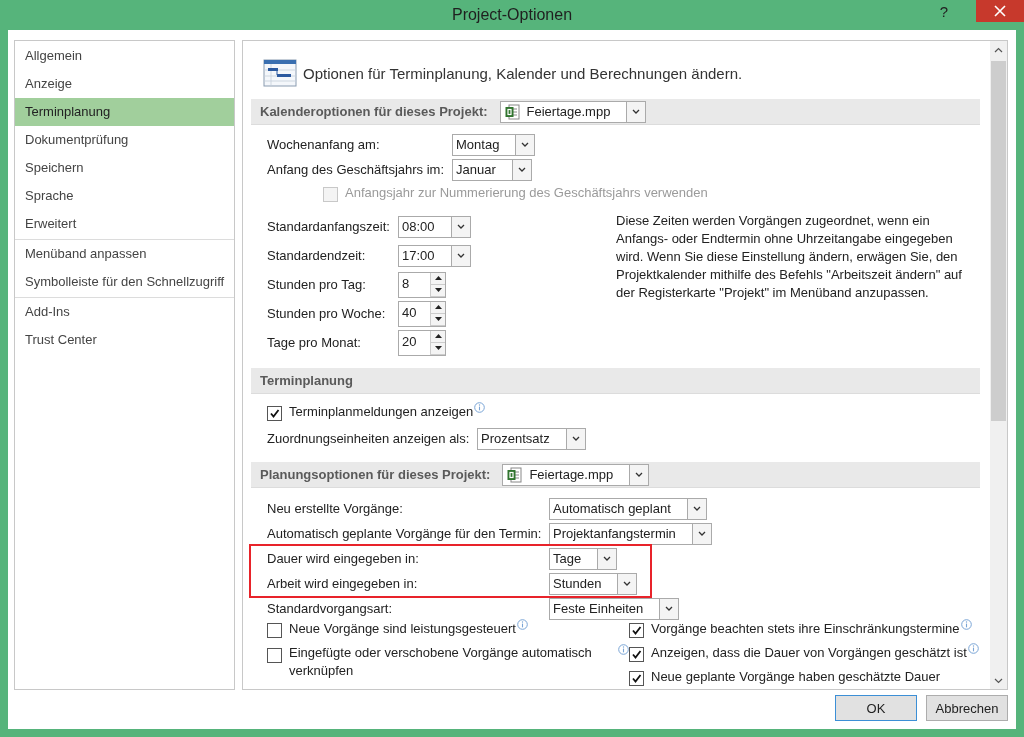 The width and height of the screenshot is (1024, 737). What do you see at coordinates (330, 608) in the screenshot?
I see `field-label: Standardvorgangsart:` at bounding box center [330, 608].